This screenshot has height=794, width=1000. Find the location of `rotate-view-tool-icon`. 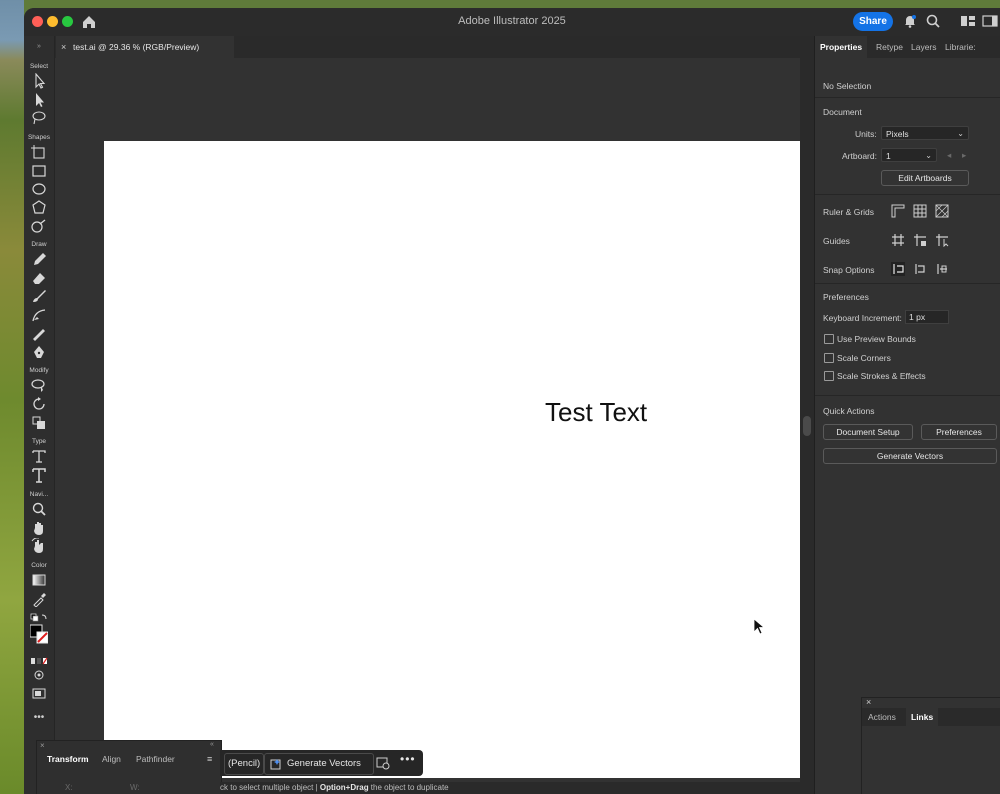

rotate-view-tool-icon is located at coordinates (39, 545).